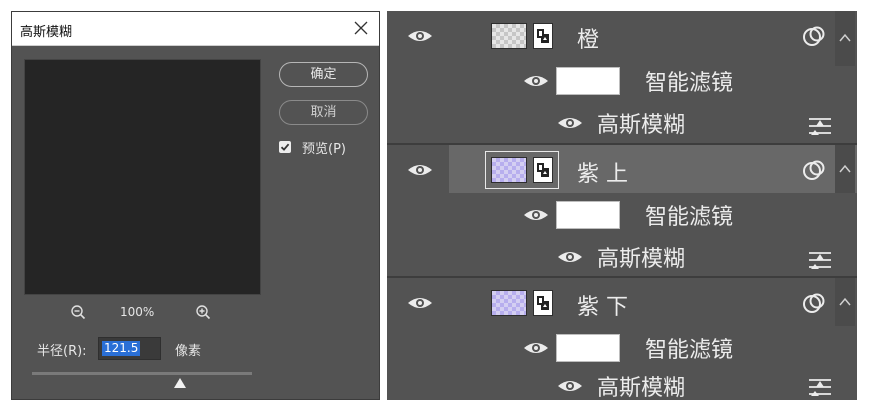 This screenshot has height=413, width=870. Describe the element at coordinates (602, 174) in the screenshot. I see `layer-name: 紫 上` at that location.